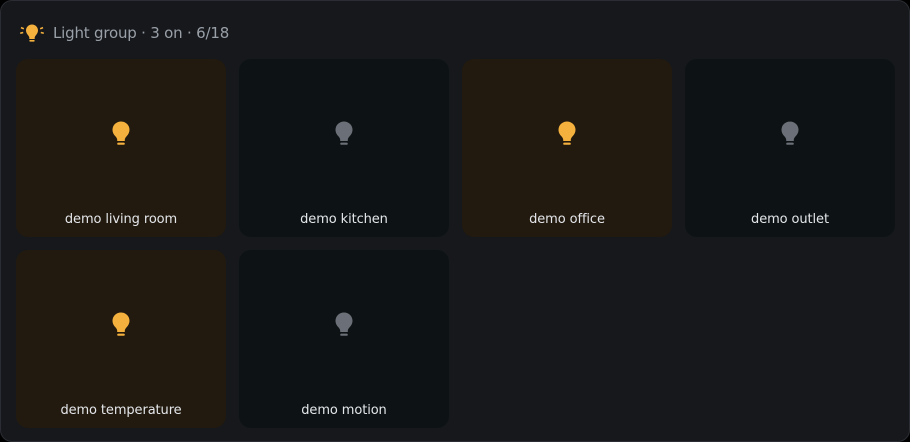 The image size is (910, 442). What do you see at coordinates (121, 148) in the screenshot?
I see `light-tile: demo living room` at bounding box center [121, 148].